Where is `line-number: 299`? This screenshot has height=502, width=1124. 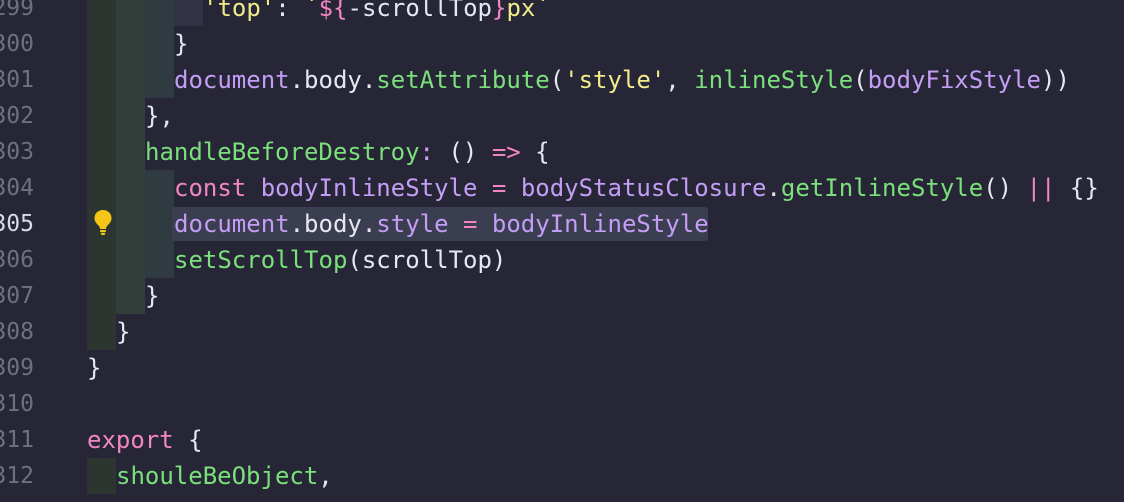
line-number: 299 is located at coordinates (17, 10).